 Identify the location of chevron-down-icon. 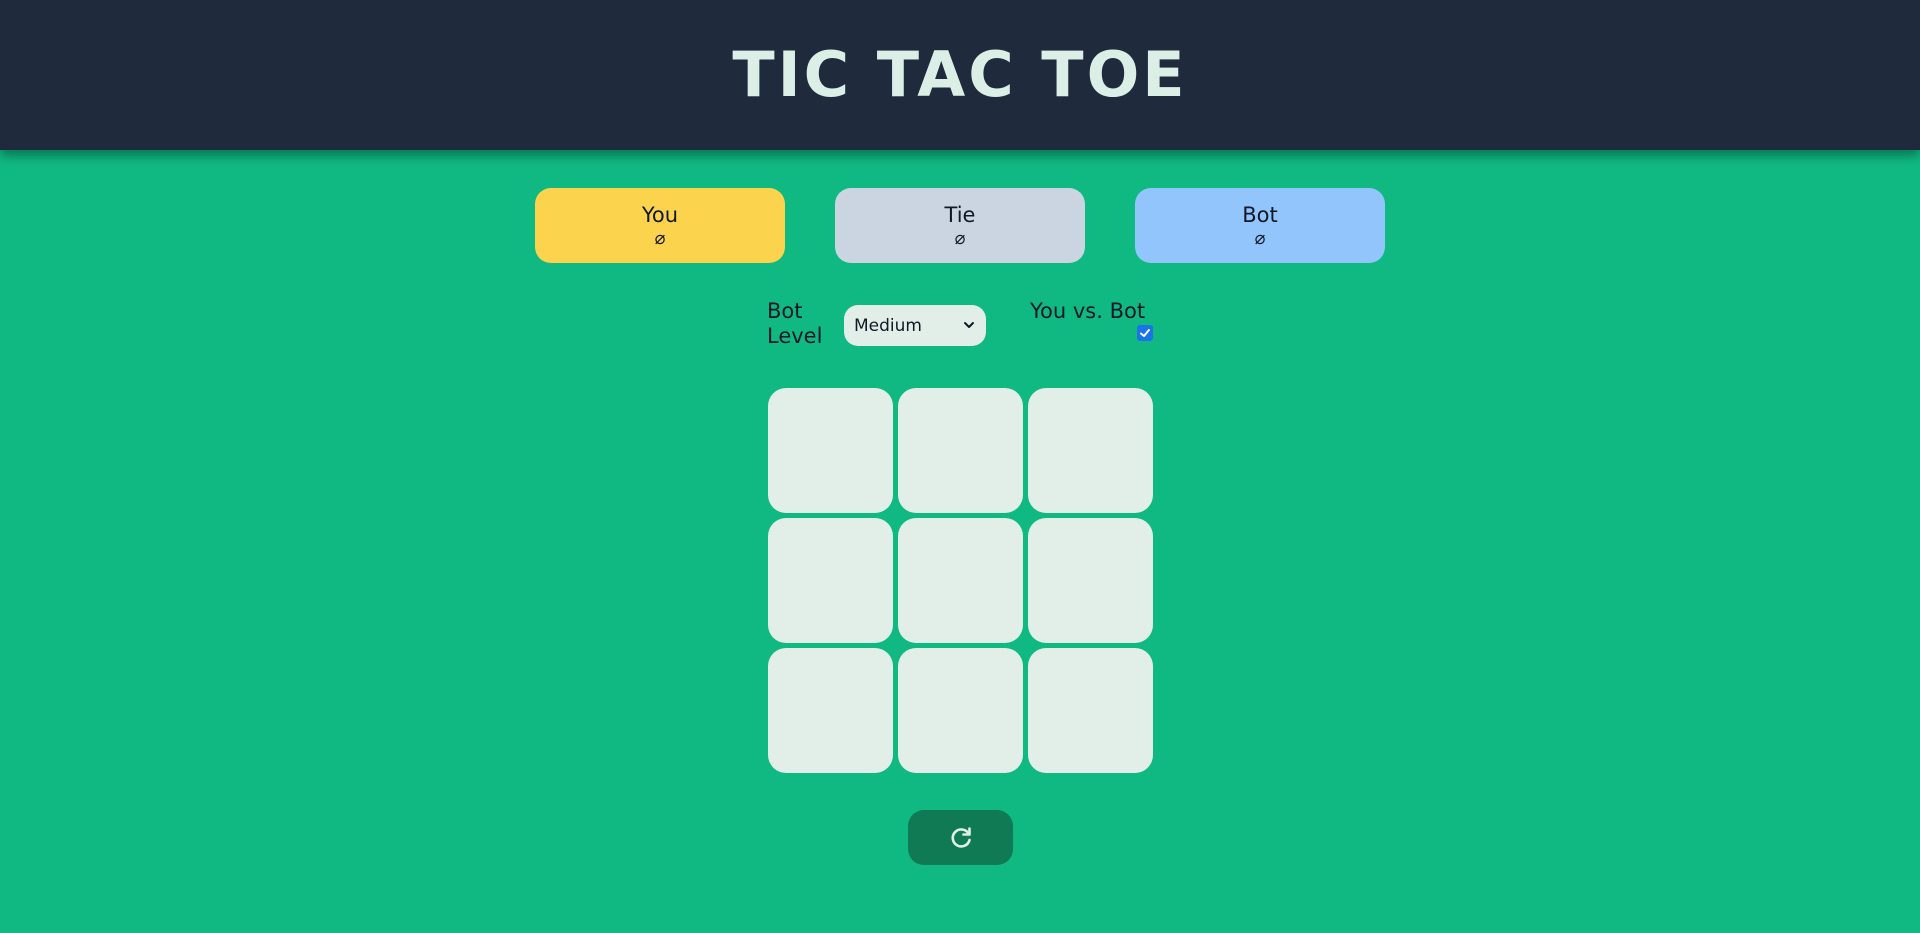
(969, 325).